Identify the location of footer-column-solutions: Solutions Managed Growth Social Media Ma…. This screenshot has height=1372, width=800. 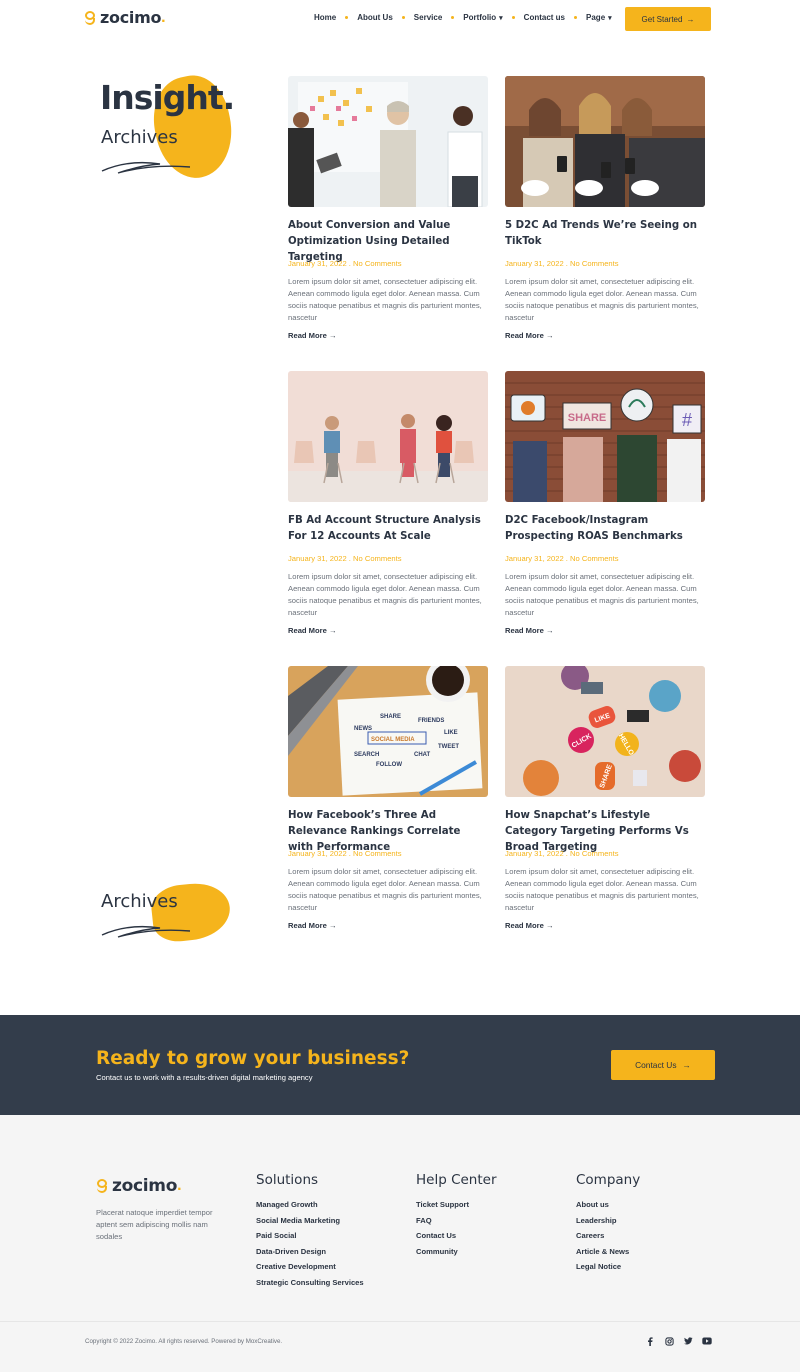
(310, 1231).